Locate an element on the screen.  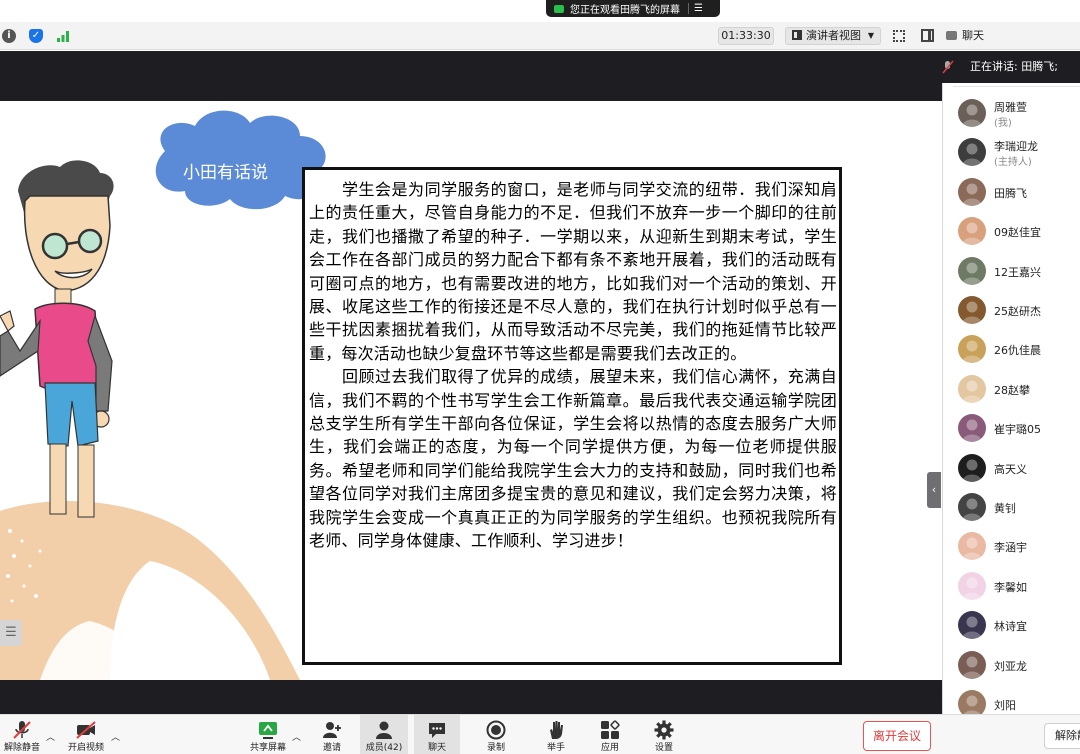
participant-name: 周雅萱 is located at coordinates (1010, 107).